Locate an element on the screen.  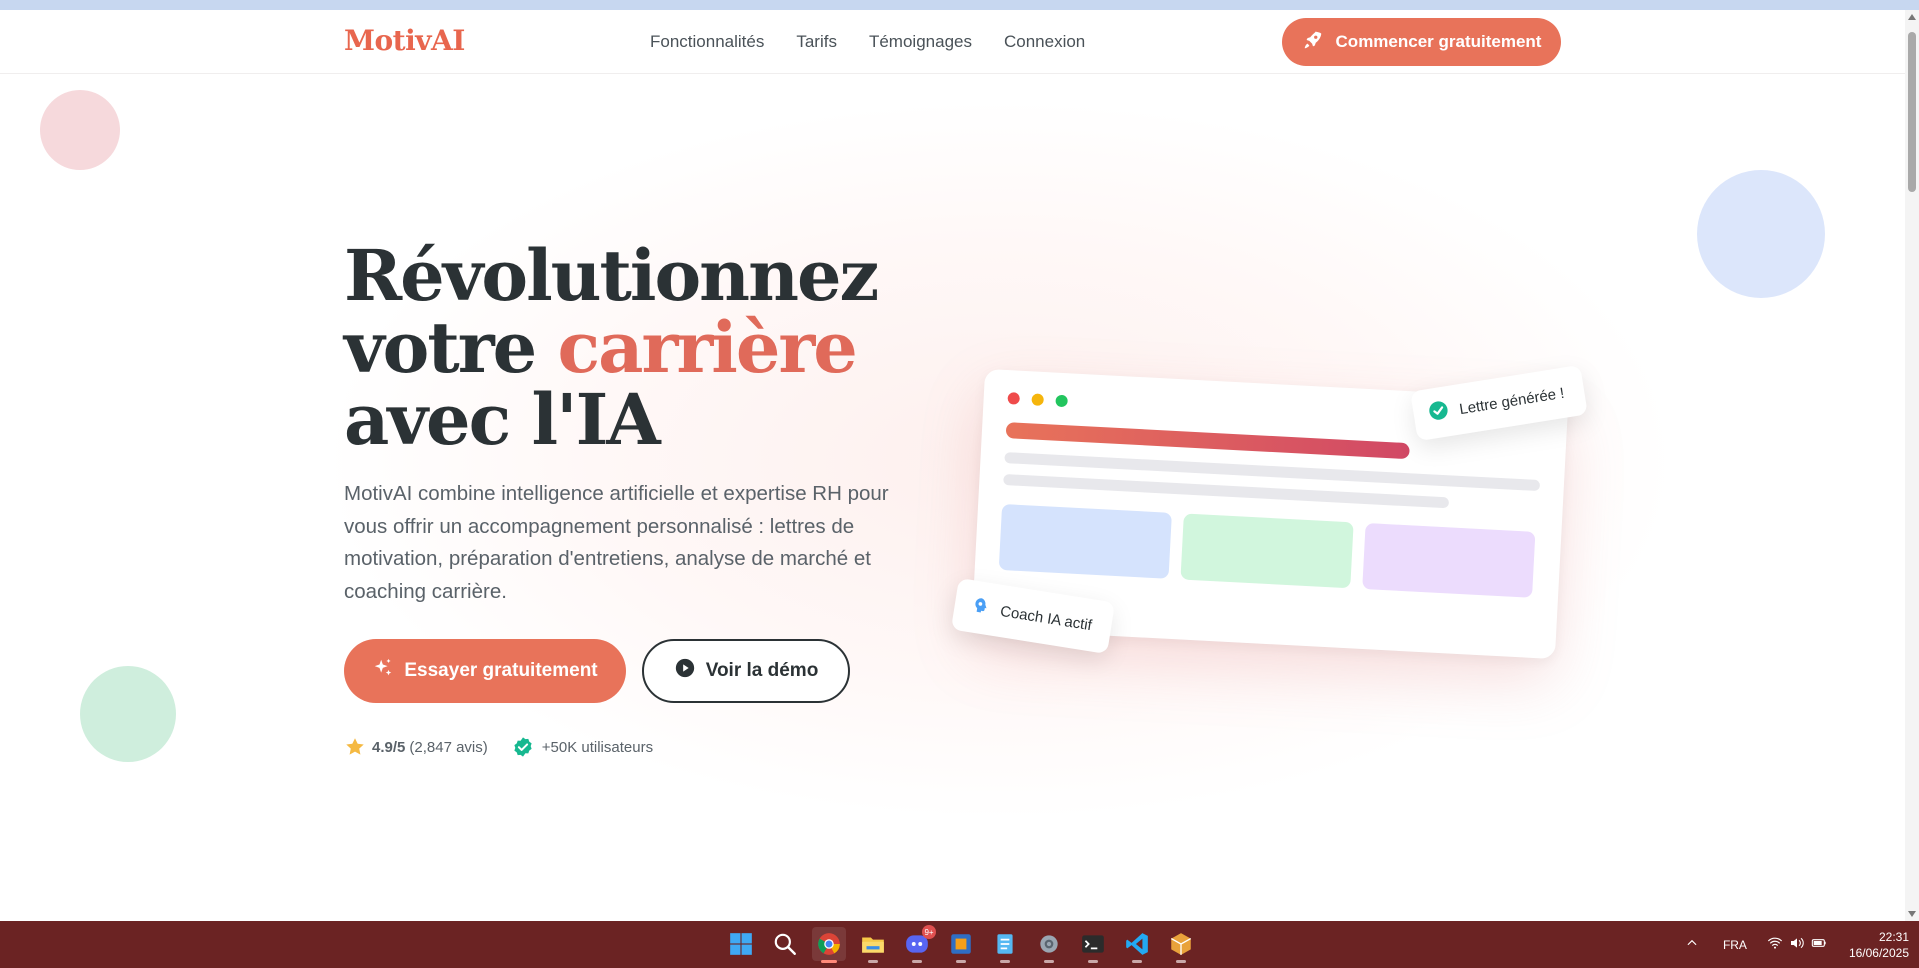
chrome-icon is located at coordinates (829, 945).